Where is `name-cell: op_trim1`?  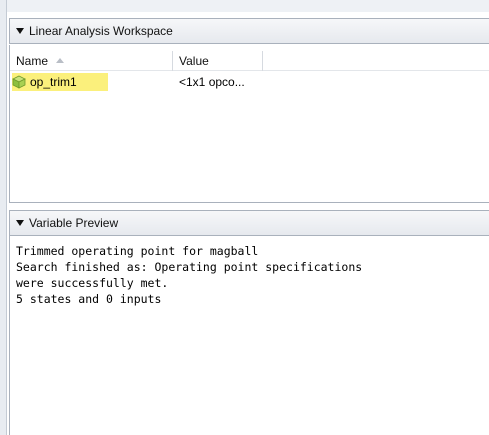
name-cell: op_trim1 is located at coordinates (91, 82).